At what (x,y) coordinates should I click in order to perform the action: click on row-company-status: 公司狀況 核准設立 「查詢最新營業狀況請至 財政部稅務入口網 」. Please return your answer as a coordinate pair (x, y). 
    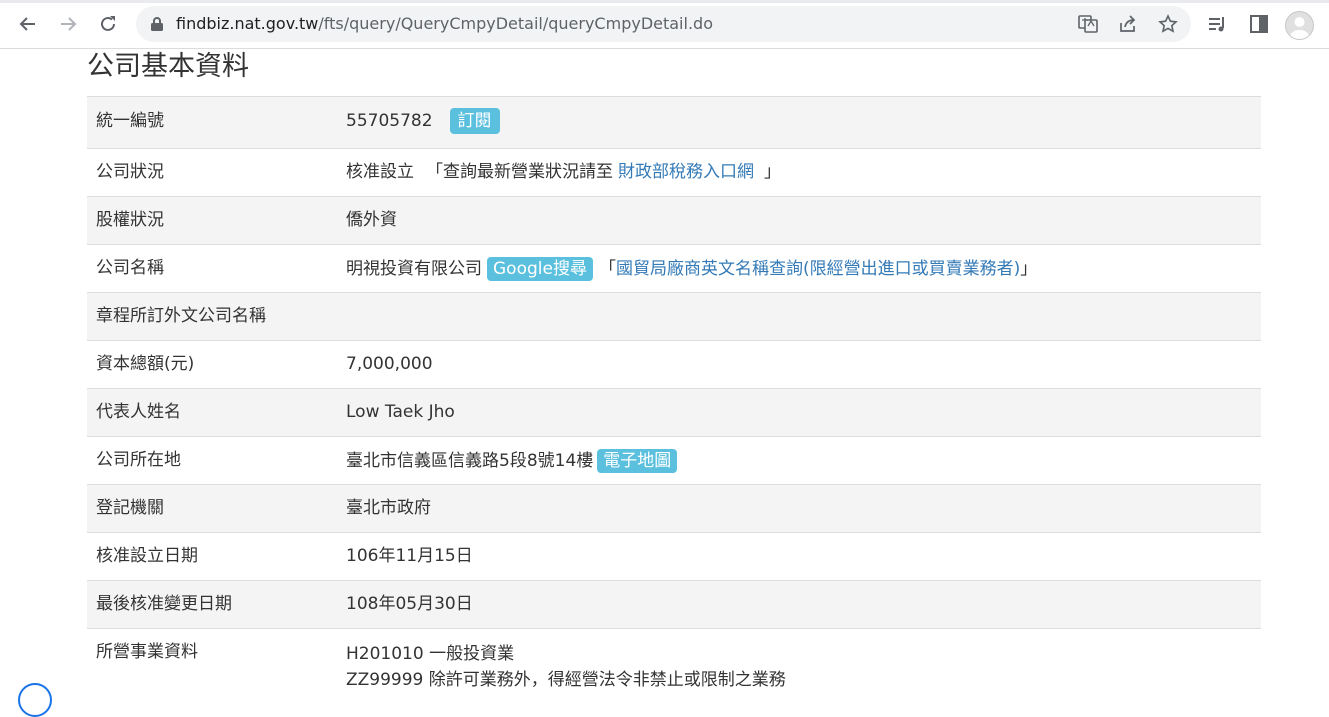
    Looking at the image, I should click on (674, 172).